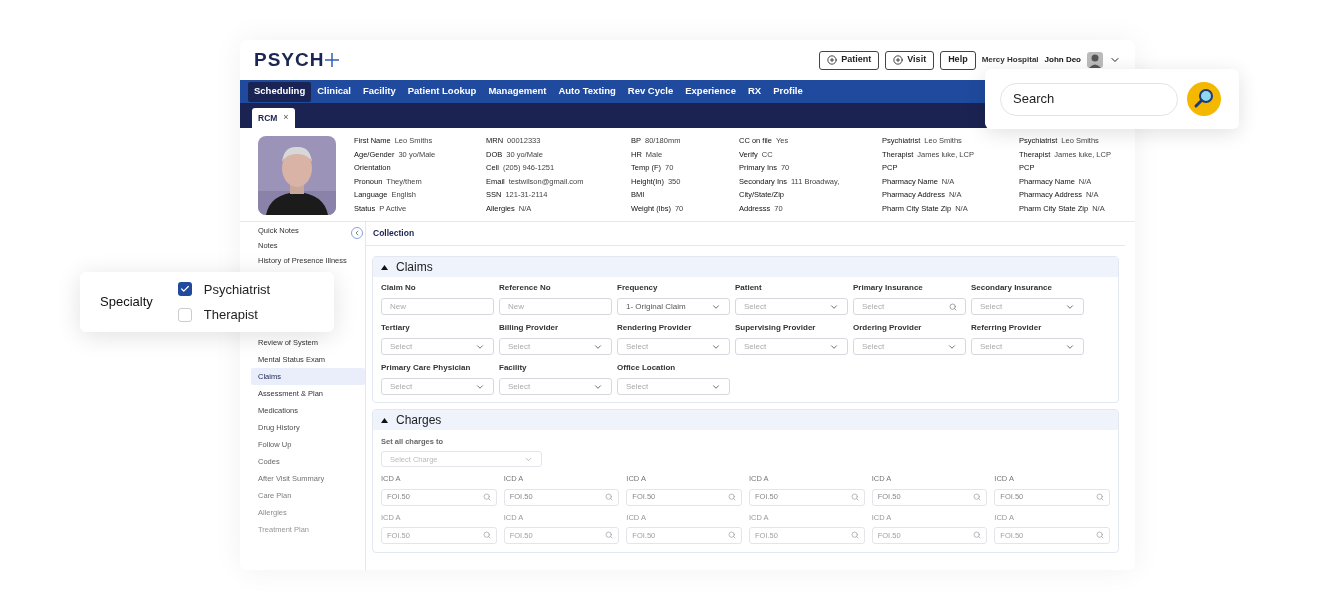  What do you see at coordinates (332, 60) in the screenshot?
I see `plus-icon` at bounding box center [332, 60].